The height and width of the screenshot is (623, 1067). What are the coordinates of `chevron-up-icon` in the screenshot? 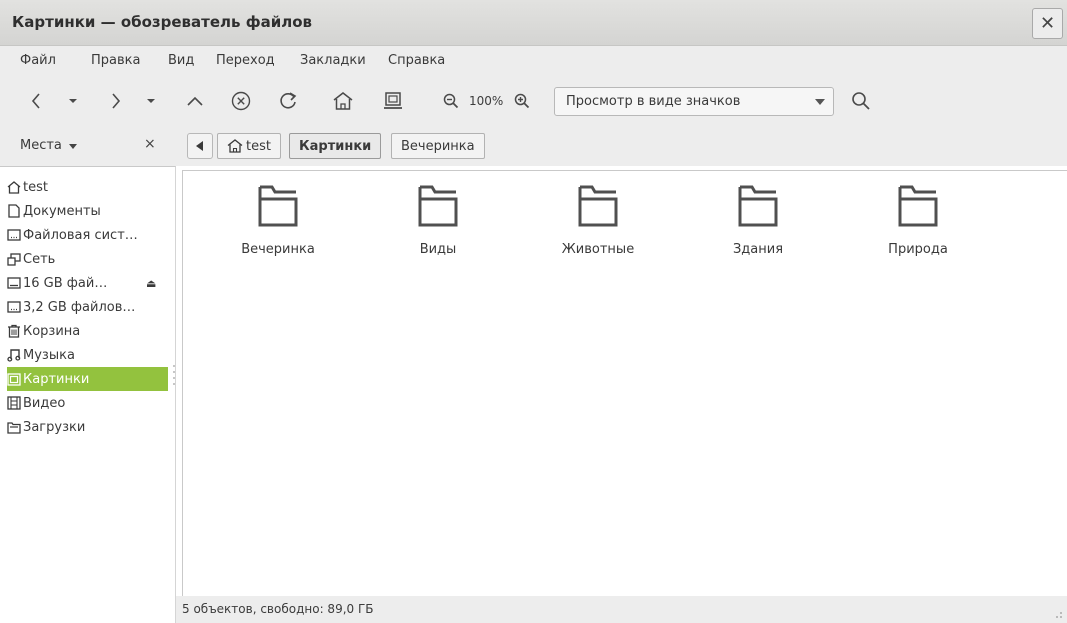 It's located at (195, 101).